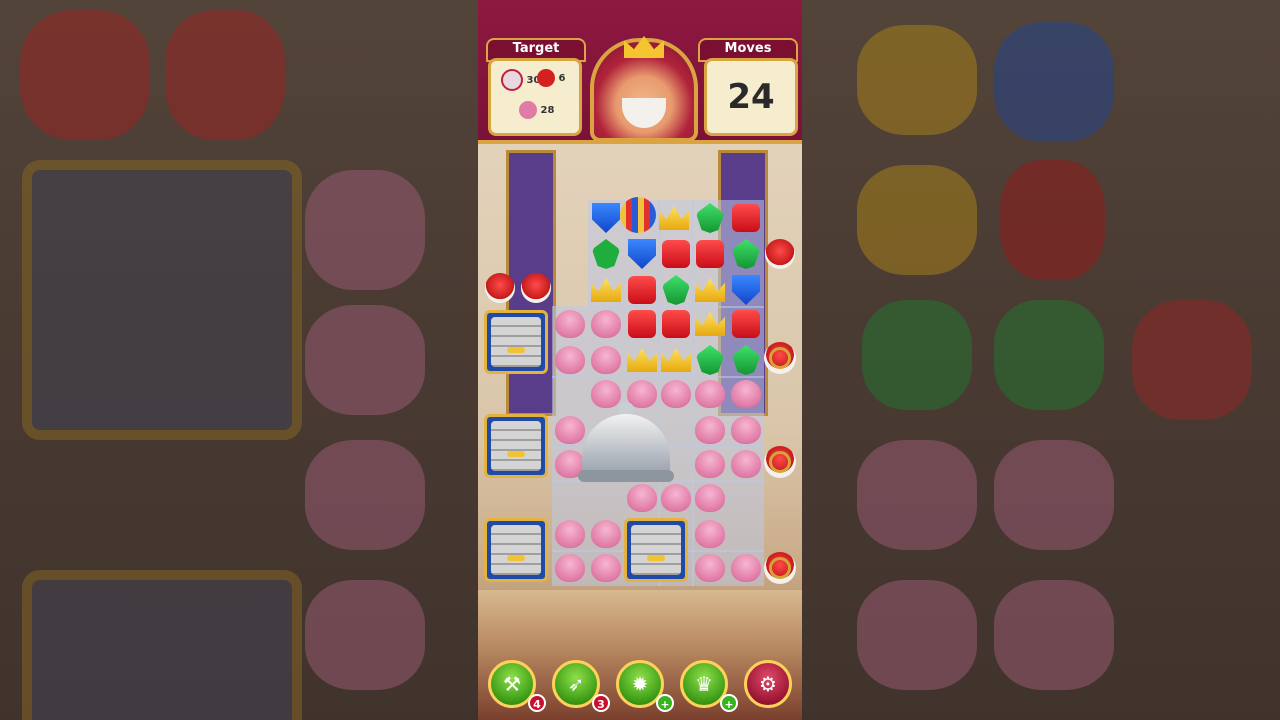  Describe the element at coordinates (535, 97) in the screenshot. I see `target-panel: 30 6 28` at that location.